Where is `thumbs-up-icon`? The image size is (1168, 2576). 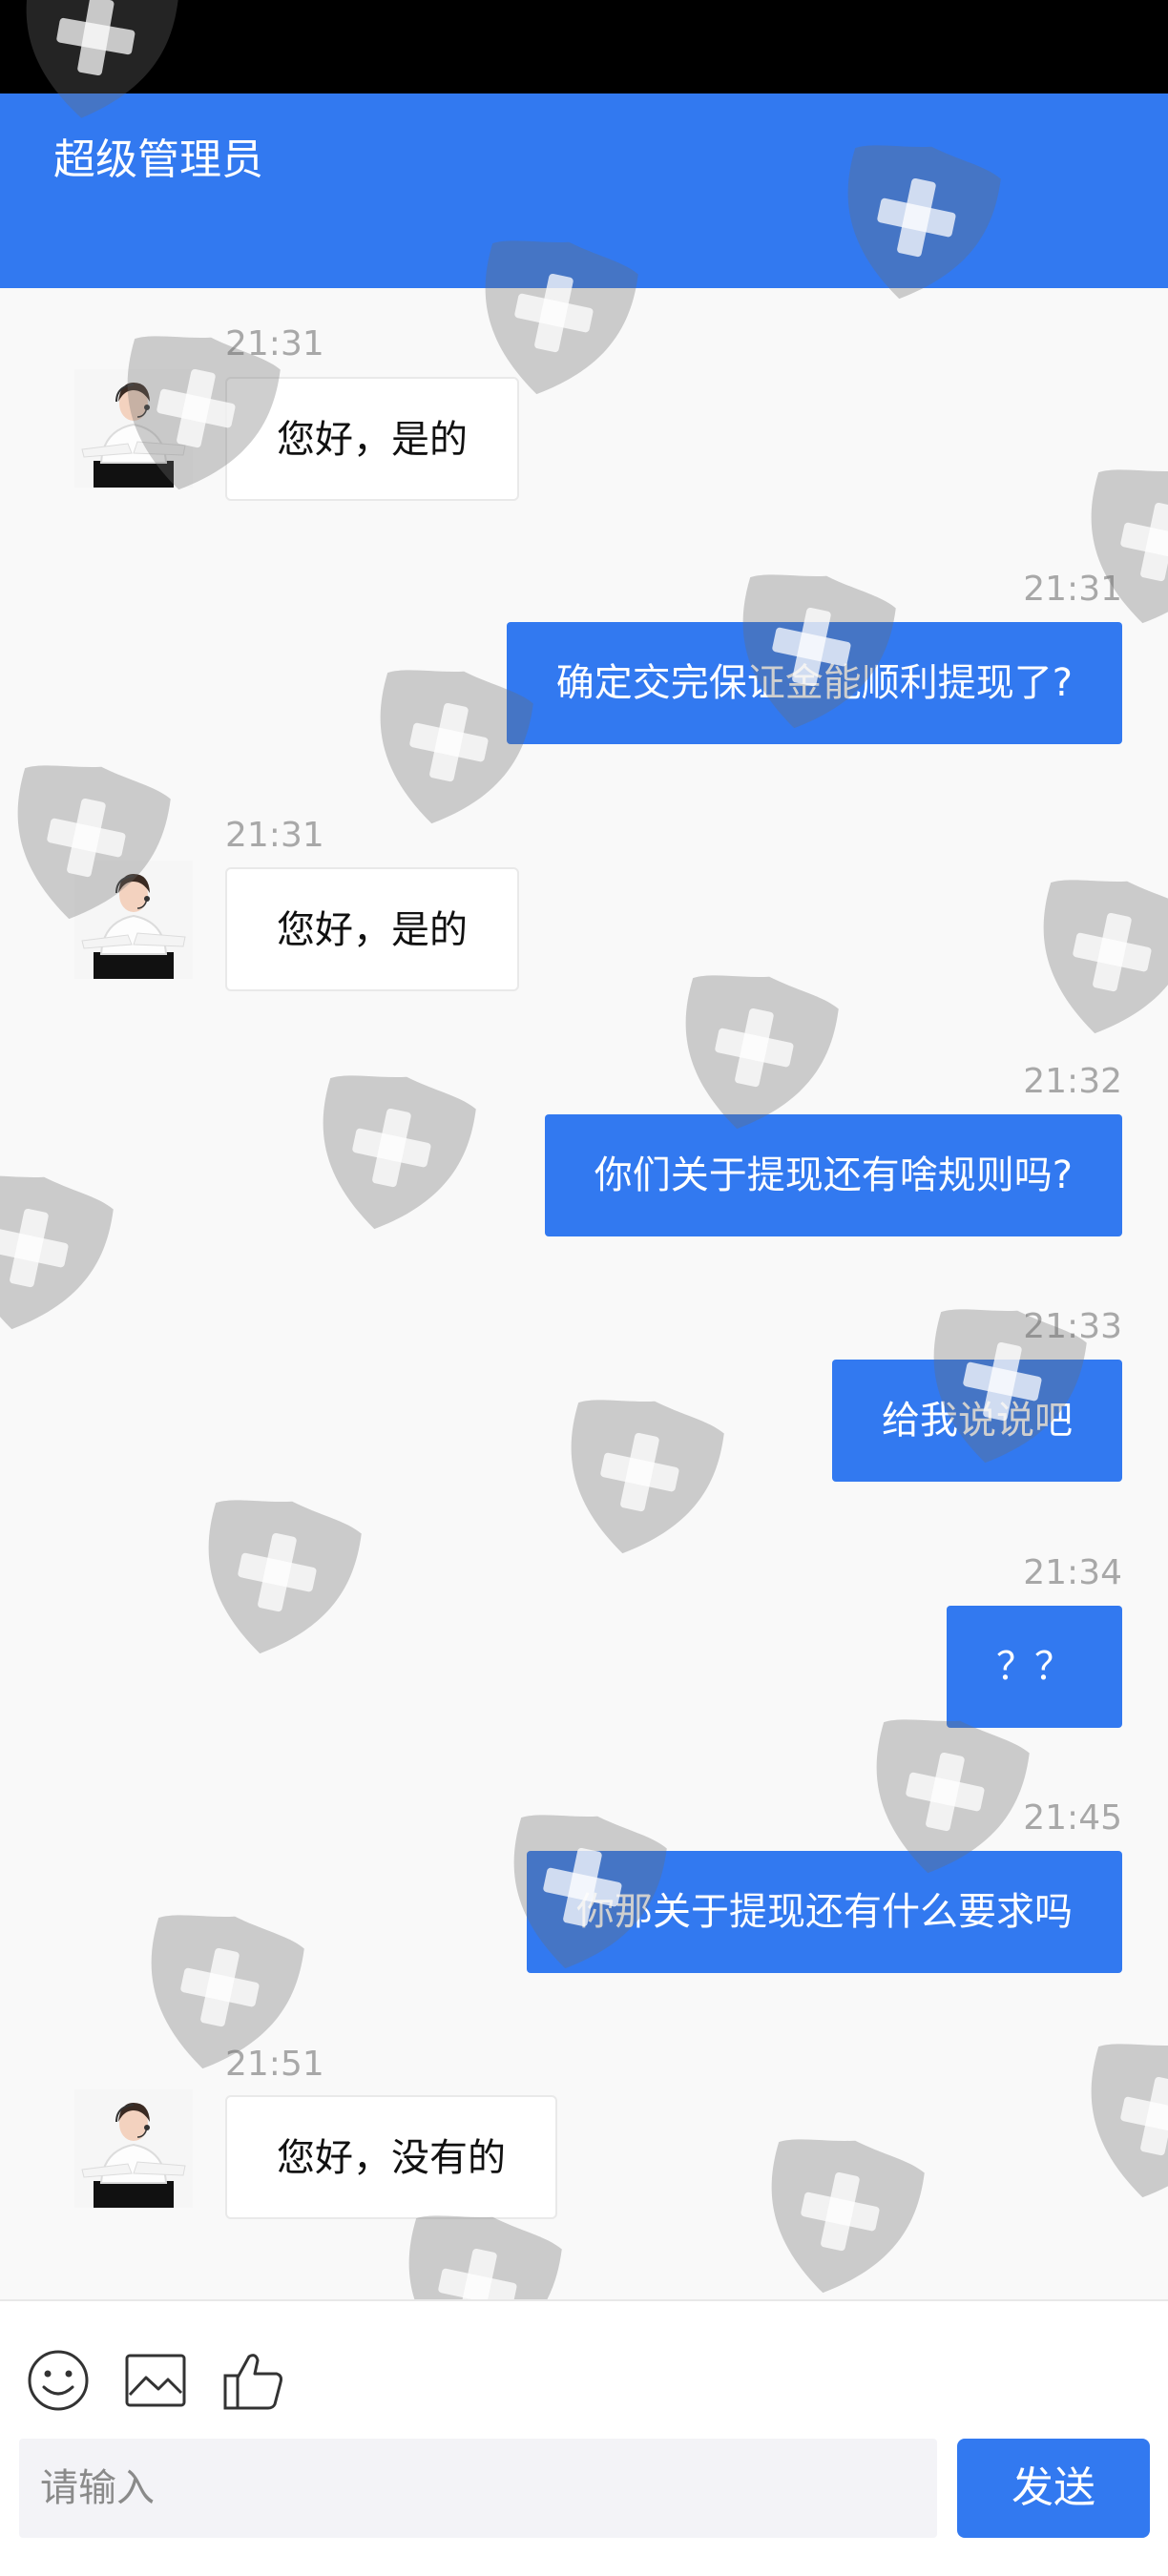
thumbs-up-icon is located at coordinates (252, 2380).